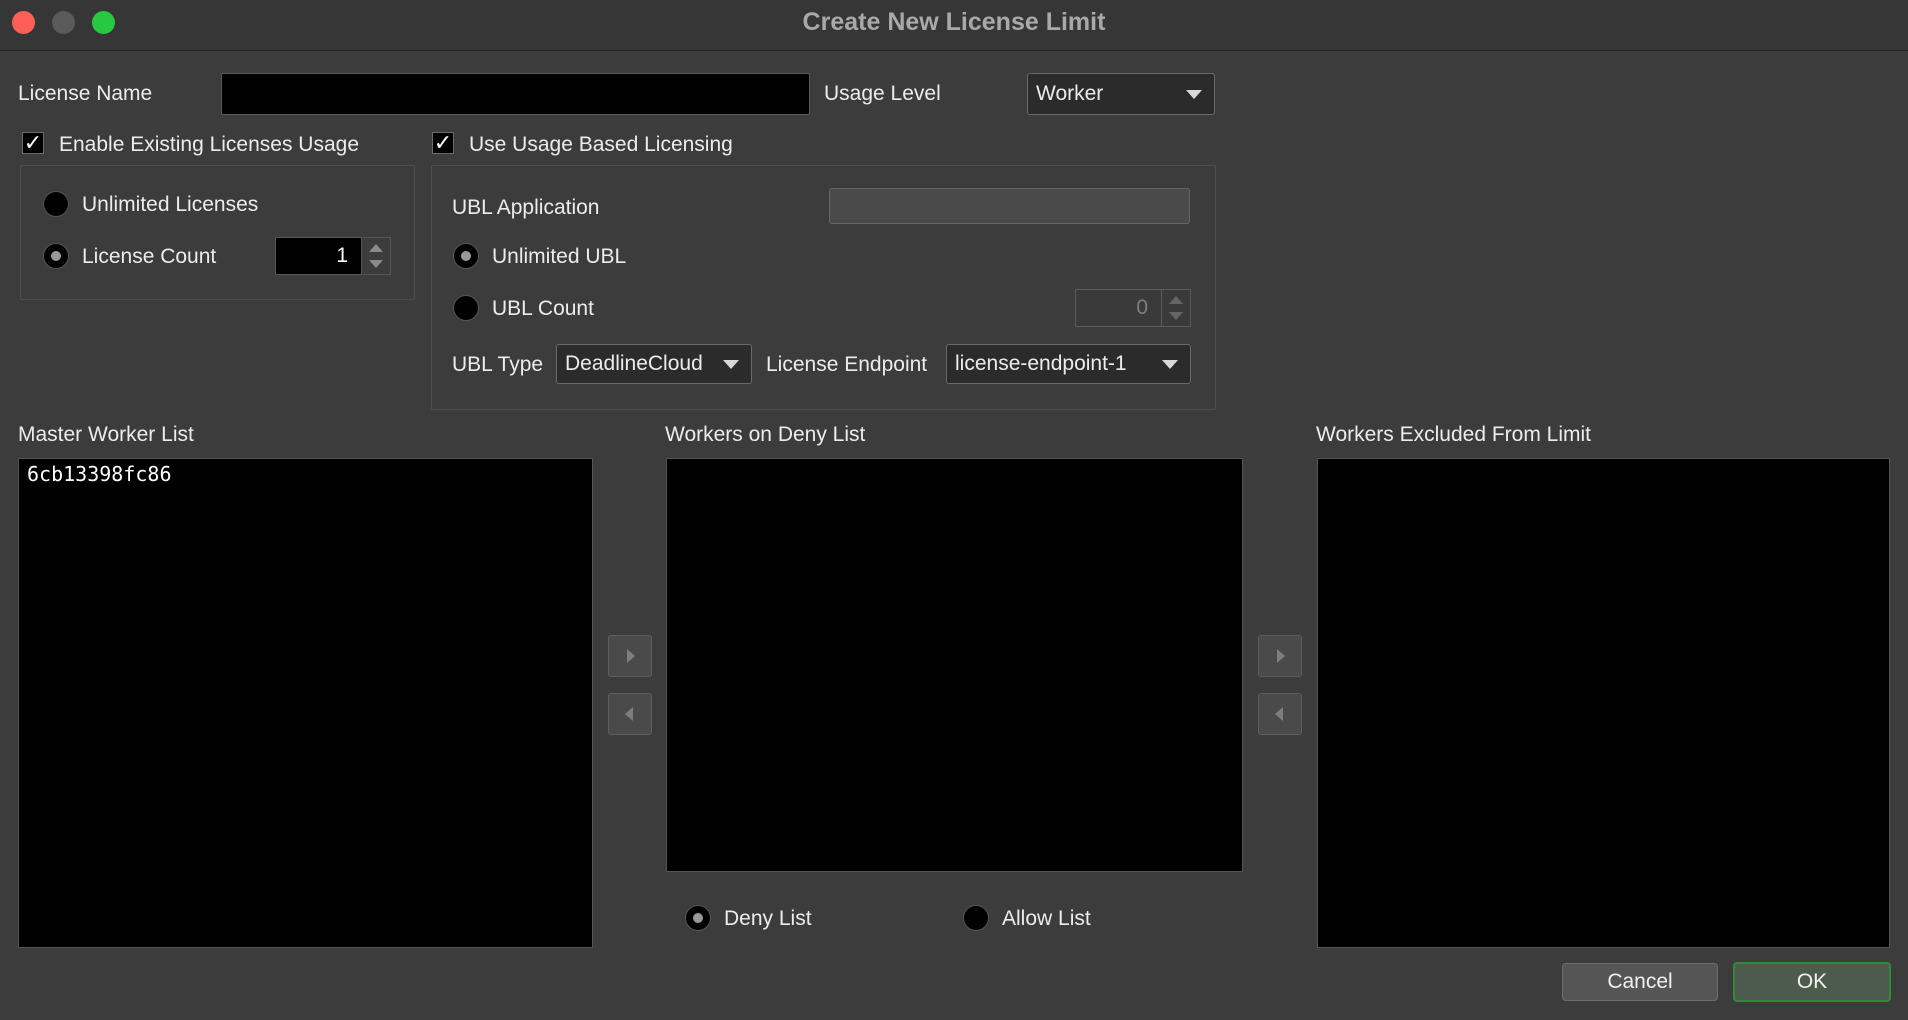 This screenshot has height=1020, width=1908. I want to click on unlimited-ubl-radio, so click(466, 256).